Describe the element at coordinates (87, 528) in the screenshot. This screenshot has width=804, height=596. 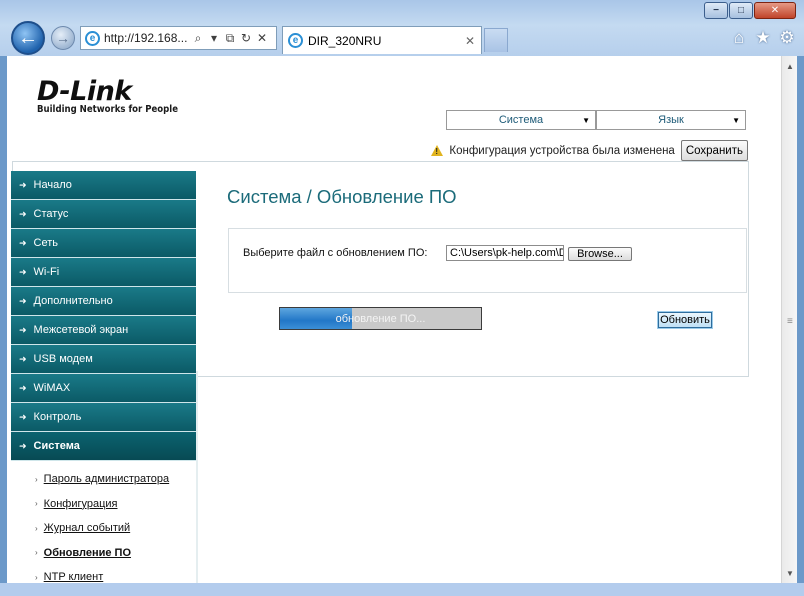
I see `submenu-item-label: Журнал событий` at that location.